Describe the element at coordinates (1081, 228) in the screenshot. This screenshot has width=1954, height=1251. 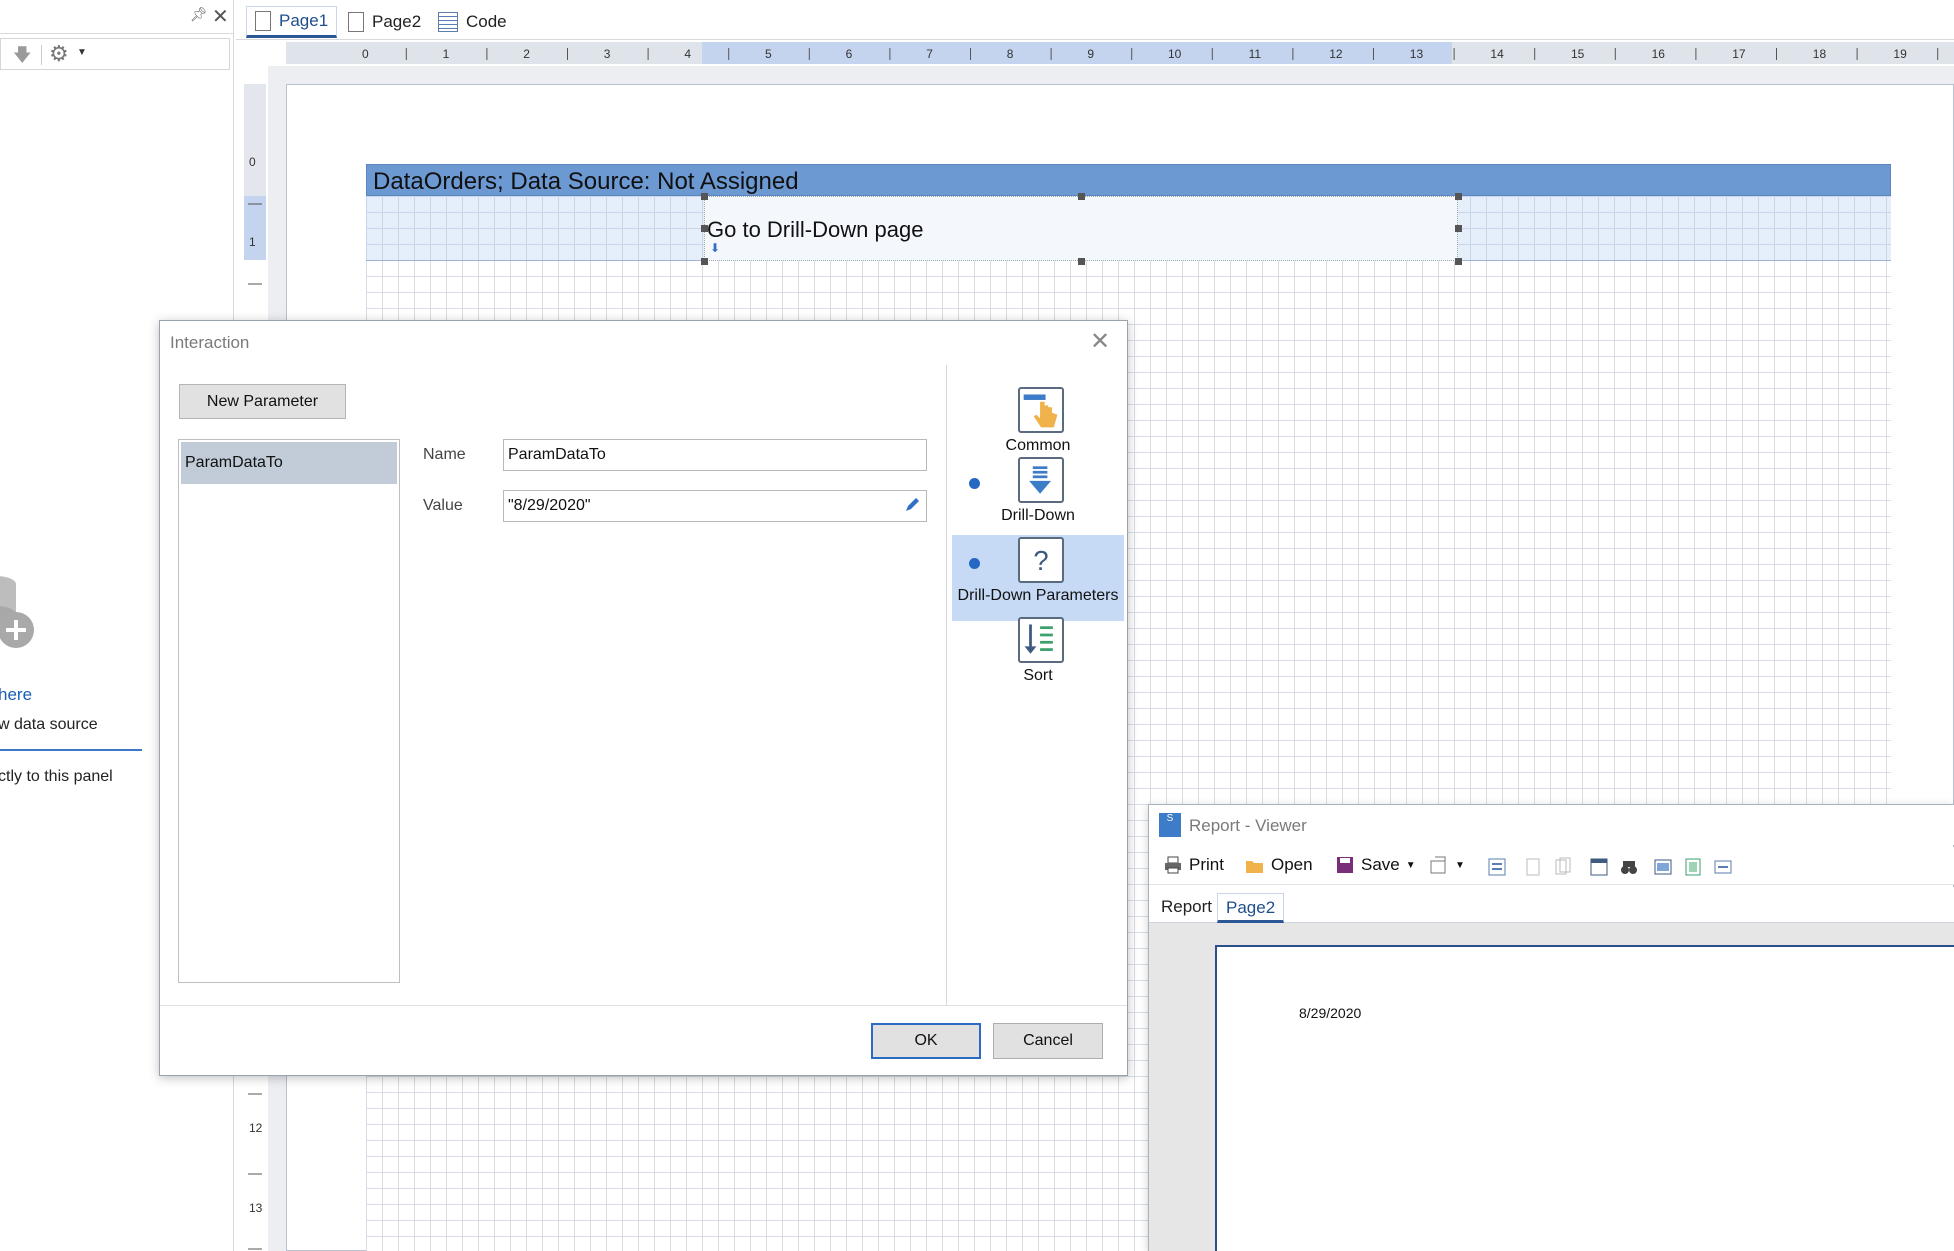
I see `drill-down-textbox: Go to Drill-Down page` at that location.